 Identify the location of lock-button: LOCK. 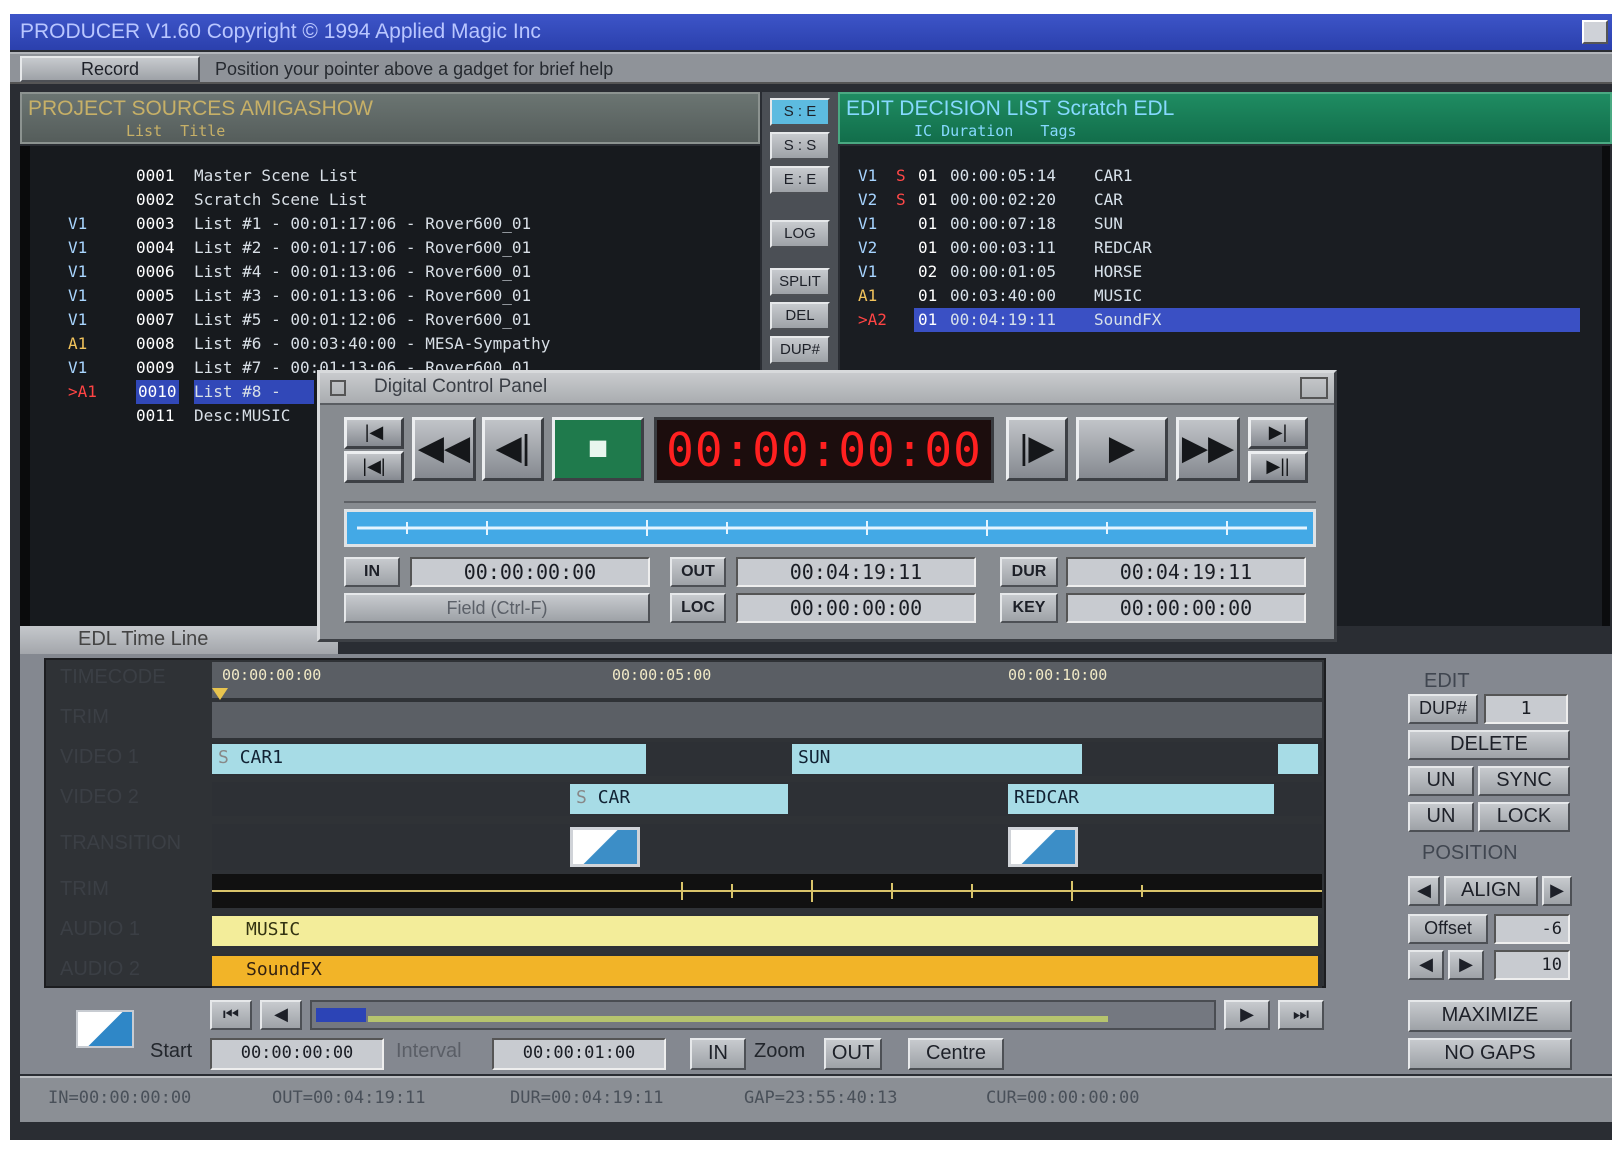
(1524, 817).